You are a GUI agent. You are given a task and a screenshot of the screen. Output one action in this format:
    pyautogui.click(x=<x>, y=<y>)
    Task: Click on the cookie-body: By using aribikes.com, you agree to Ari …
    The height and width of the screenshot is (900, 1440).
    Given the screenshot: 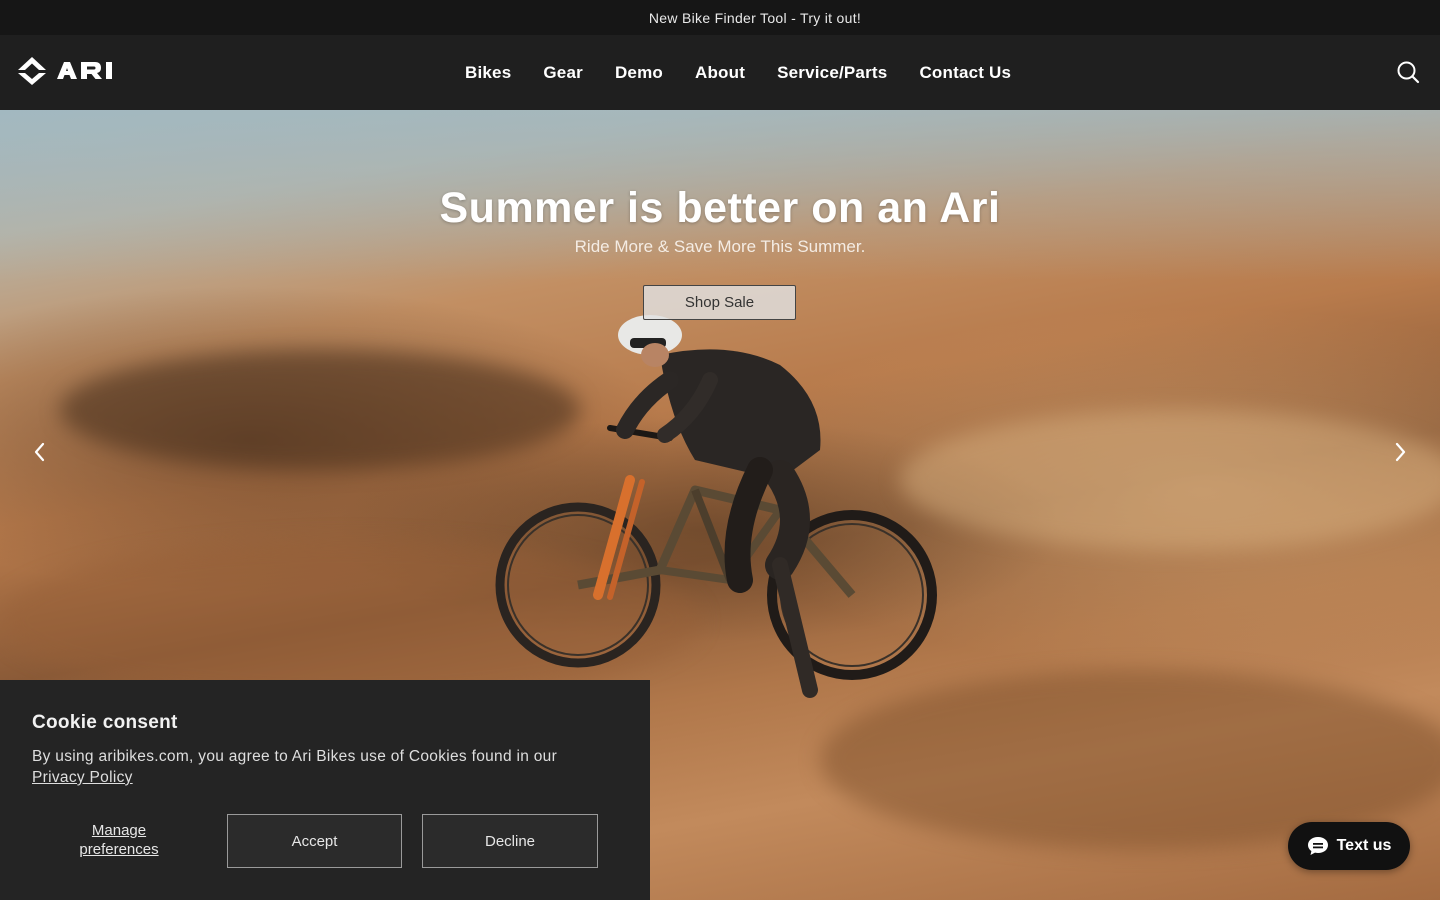 What is the action you would take?
    pyautogui.click(x=322, y=767)
    